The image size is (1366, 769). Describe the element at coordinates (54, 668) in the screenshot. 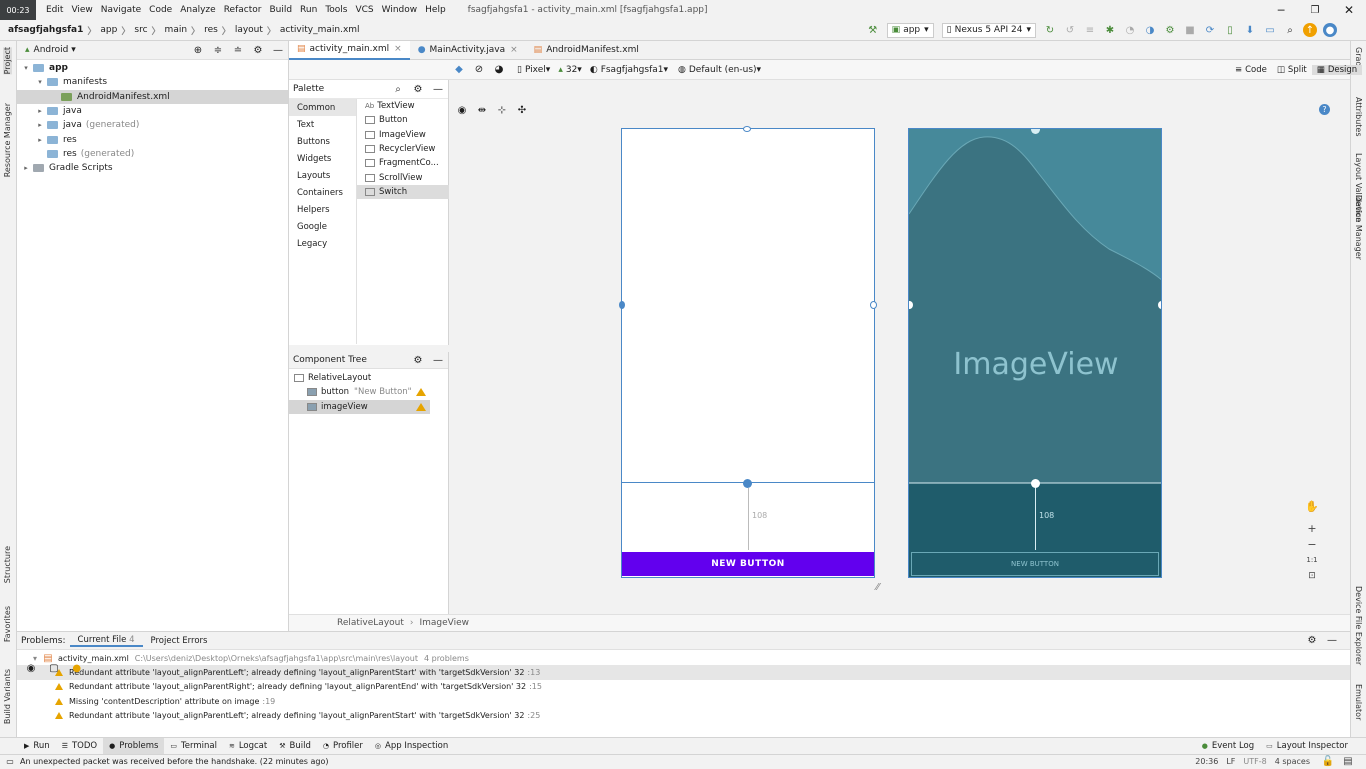

I see `autoscroll-icon: ▢` at that location.